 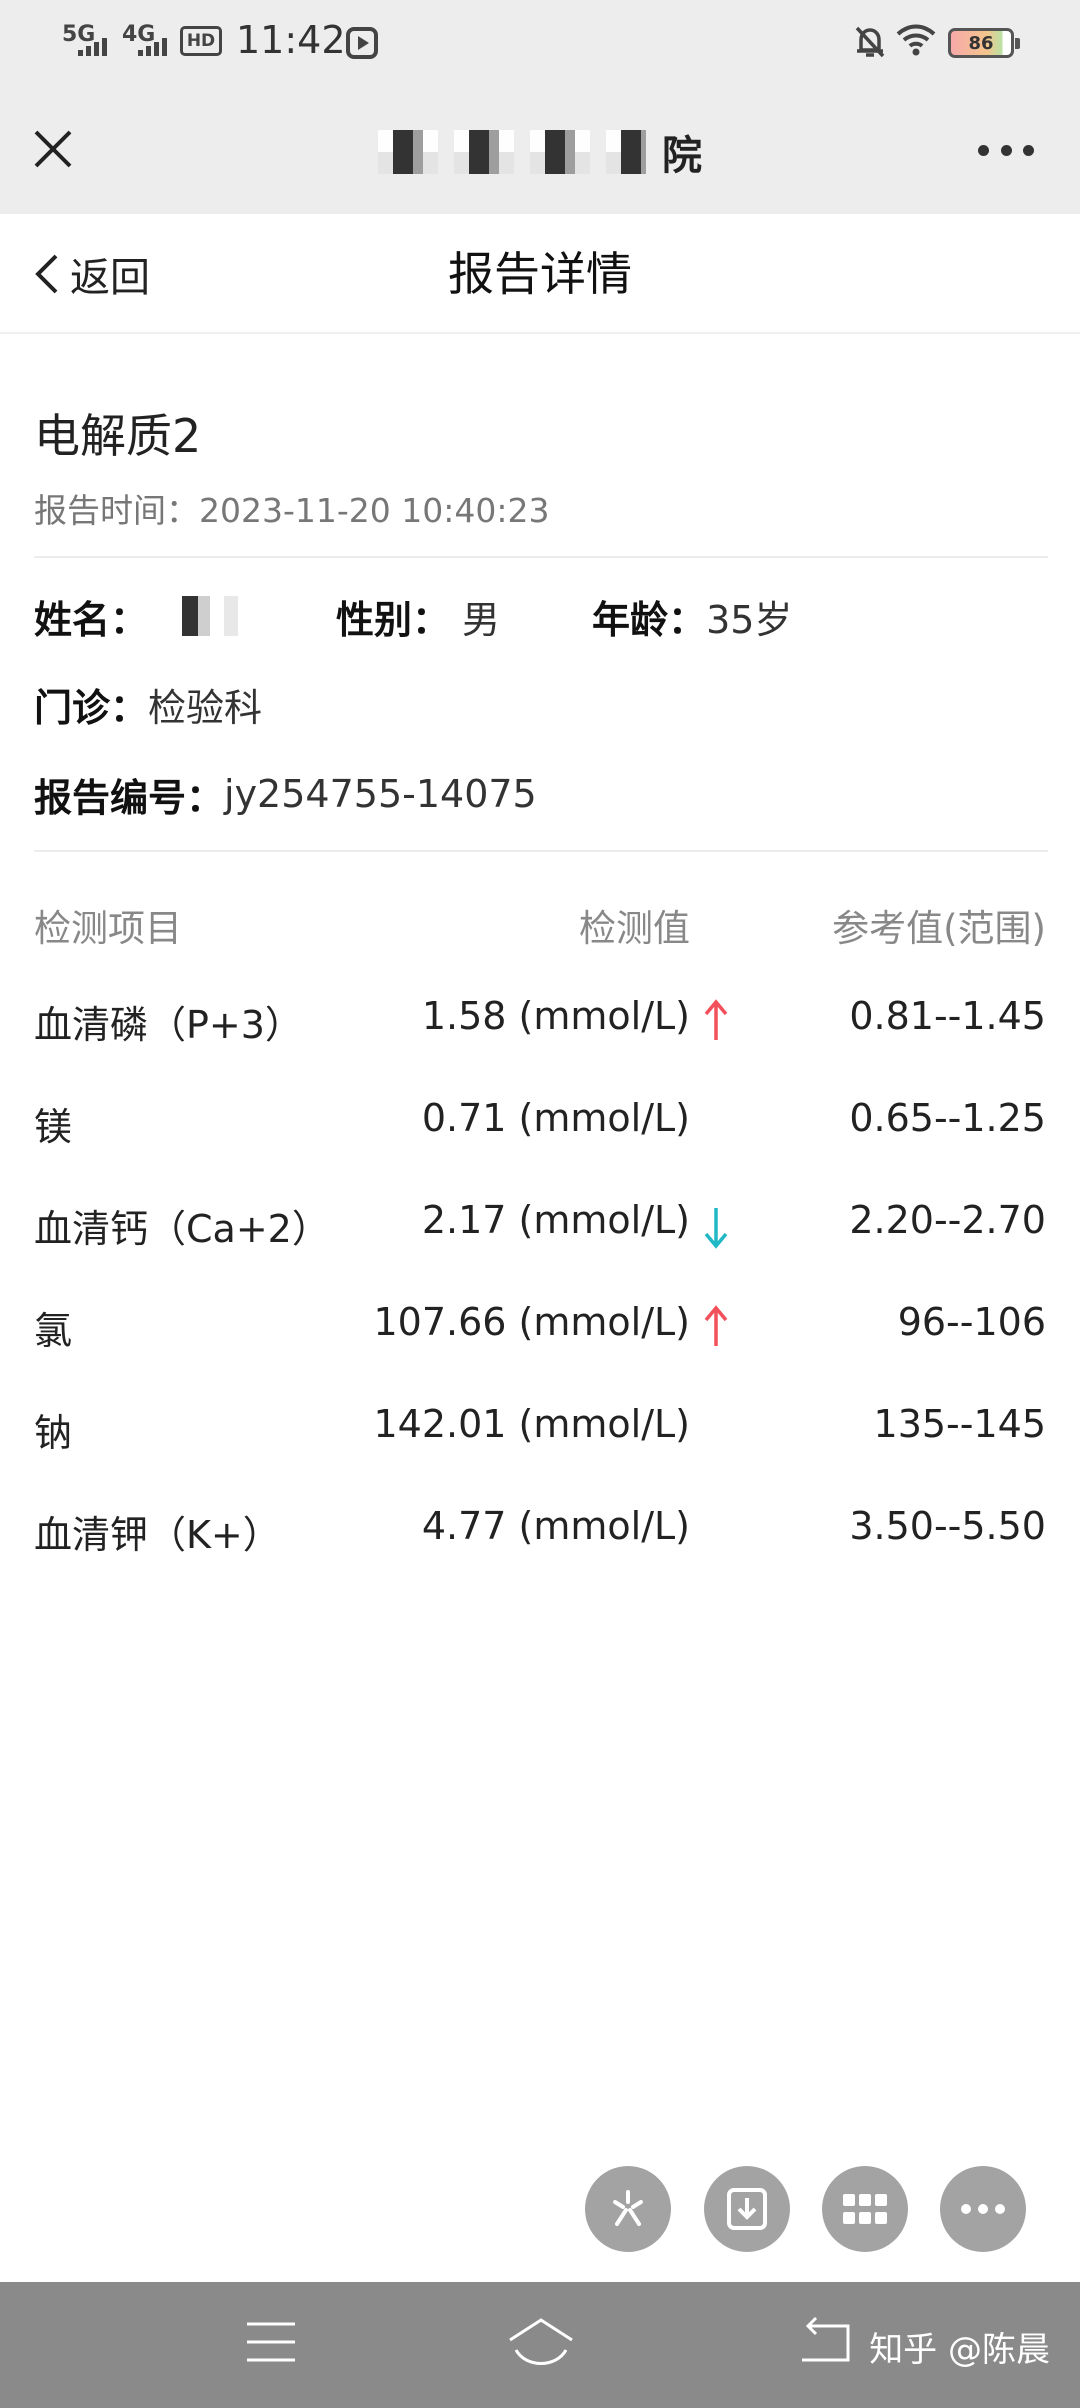 I want to click on reference-range: 3.50--5.50, so click(x=947, y=1526).